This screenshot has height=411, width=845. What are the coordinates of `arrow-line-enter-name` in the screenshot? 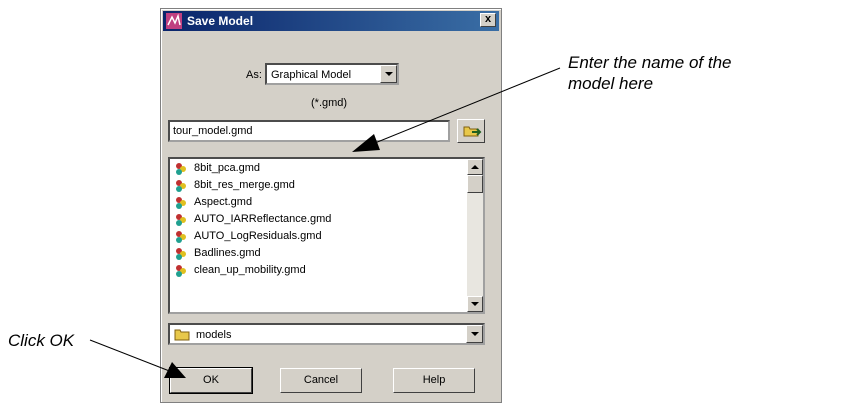 It's located at (465, 106).